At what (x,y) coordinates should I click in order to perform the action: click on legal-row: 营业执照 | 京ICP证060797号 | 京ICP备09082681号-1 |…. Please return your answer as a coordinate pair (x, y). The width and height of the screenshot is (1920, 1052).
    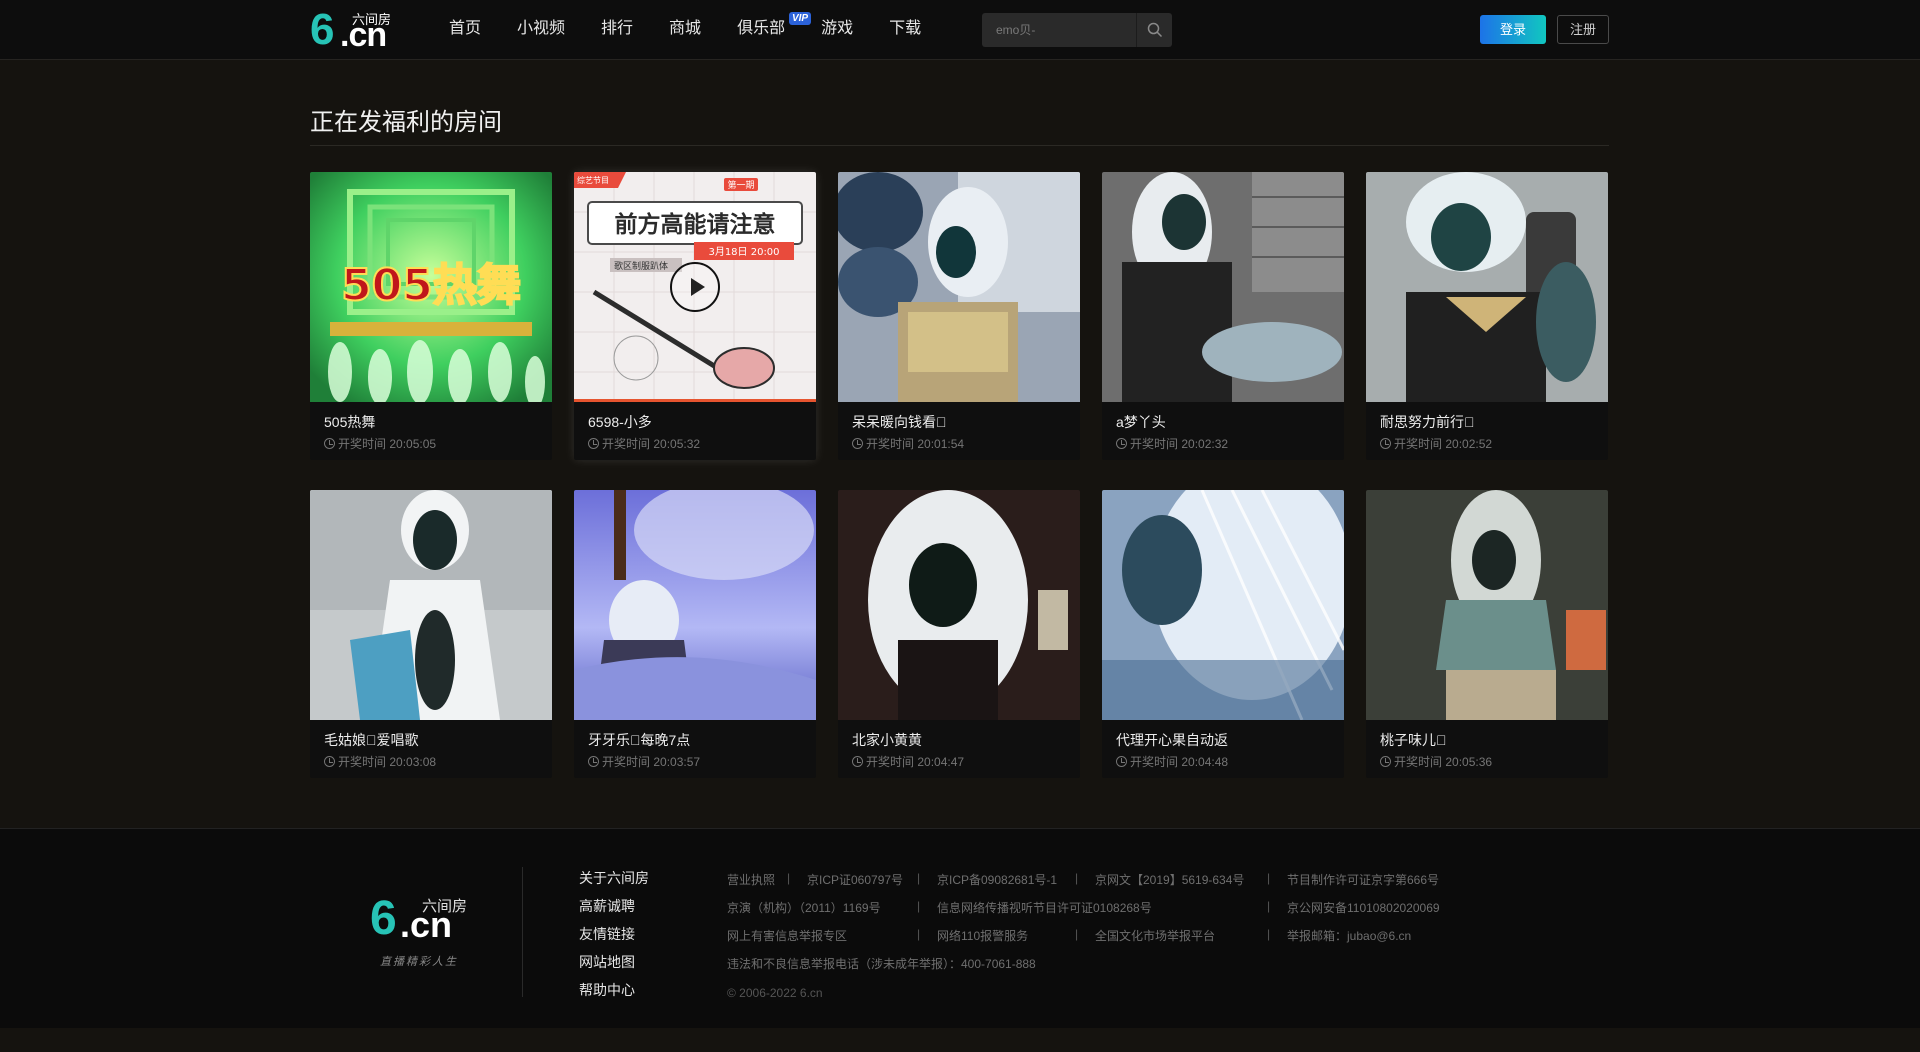
    Looking at the image, I should click on (1117, 885).